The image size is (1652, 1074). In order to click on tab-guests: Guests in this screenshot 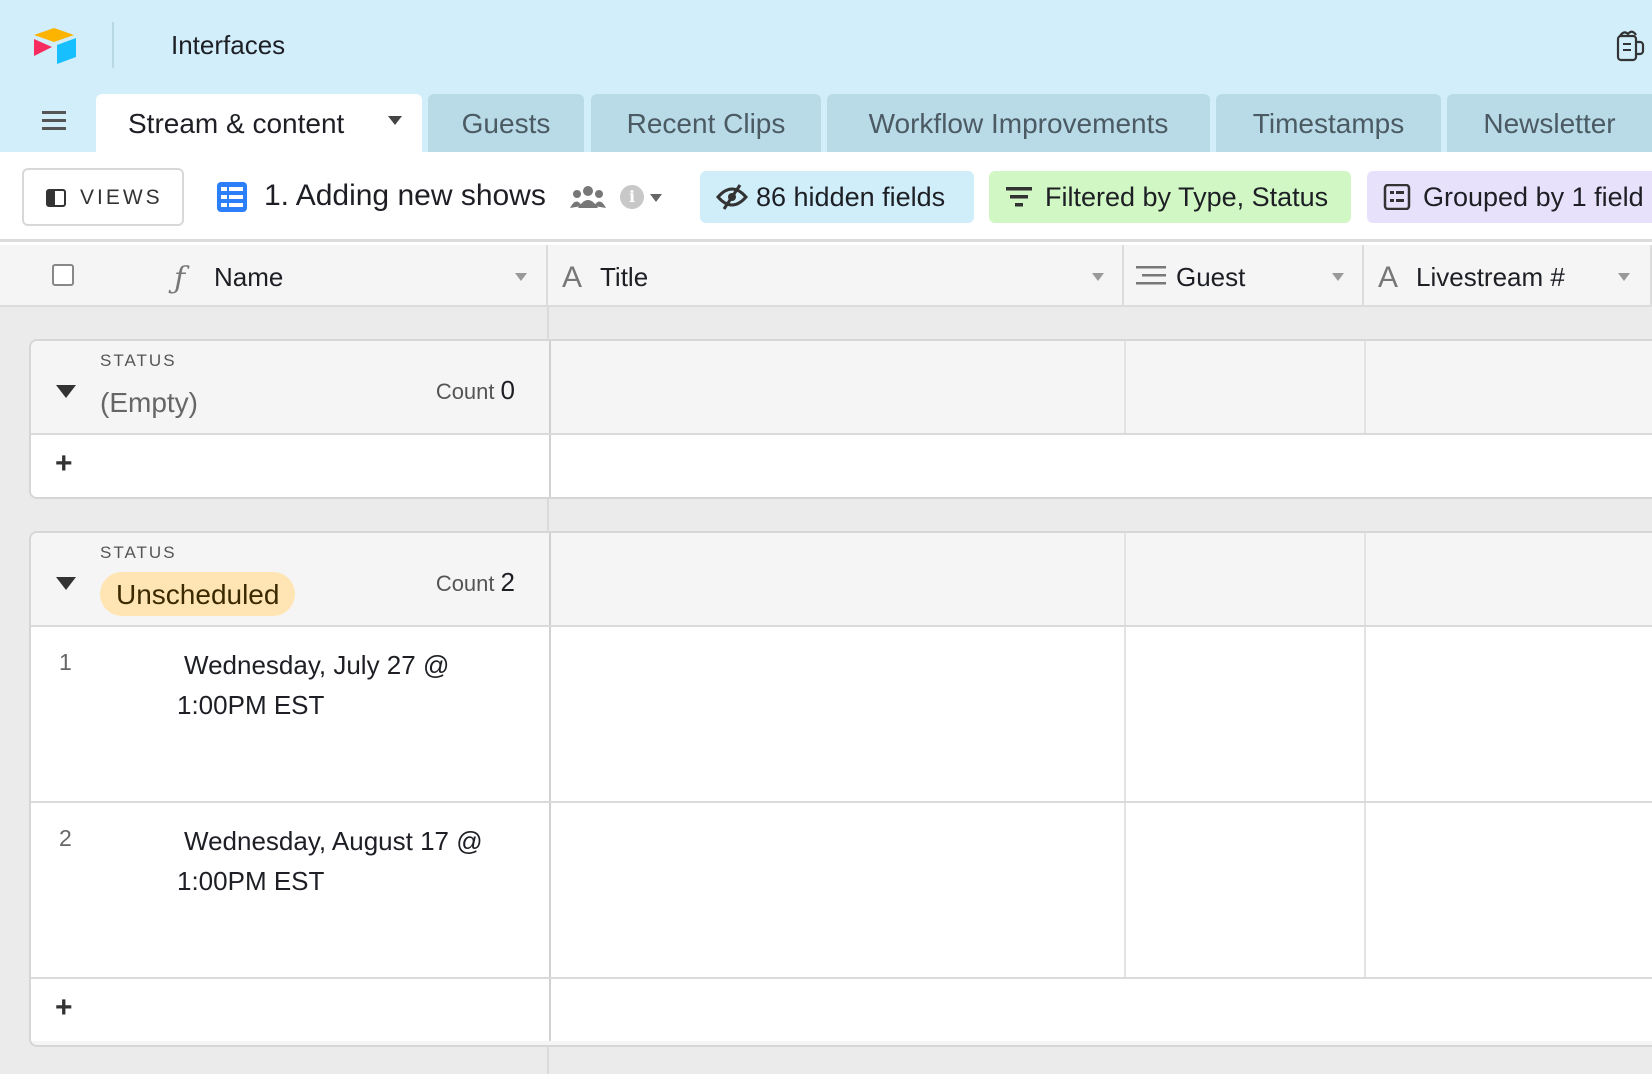, I will do `click(506, 123)`.